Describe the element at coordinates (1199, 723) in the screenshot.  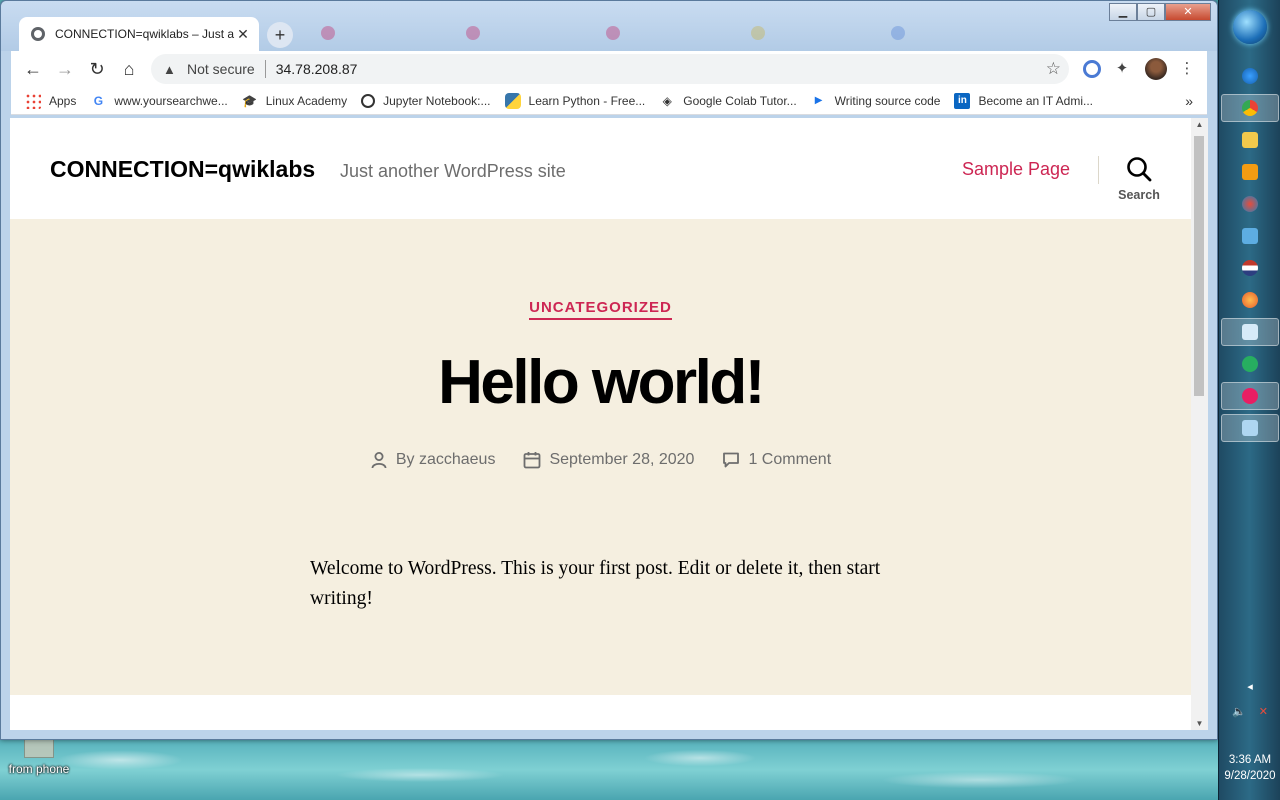
I see `scroll-down-icon: ▼` at that location.